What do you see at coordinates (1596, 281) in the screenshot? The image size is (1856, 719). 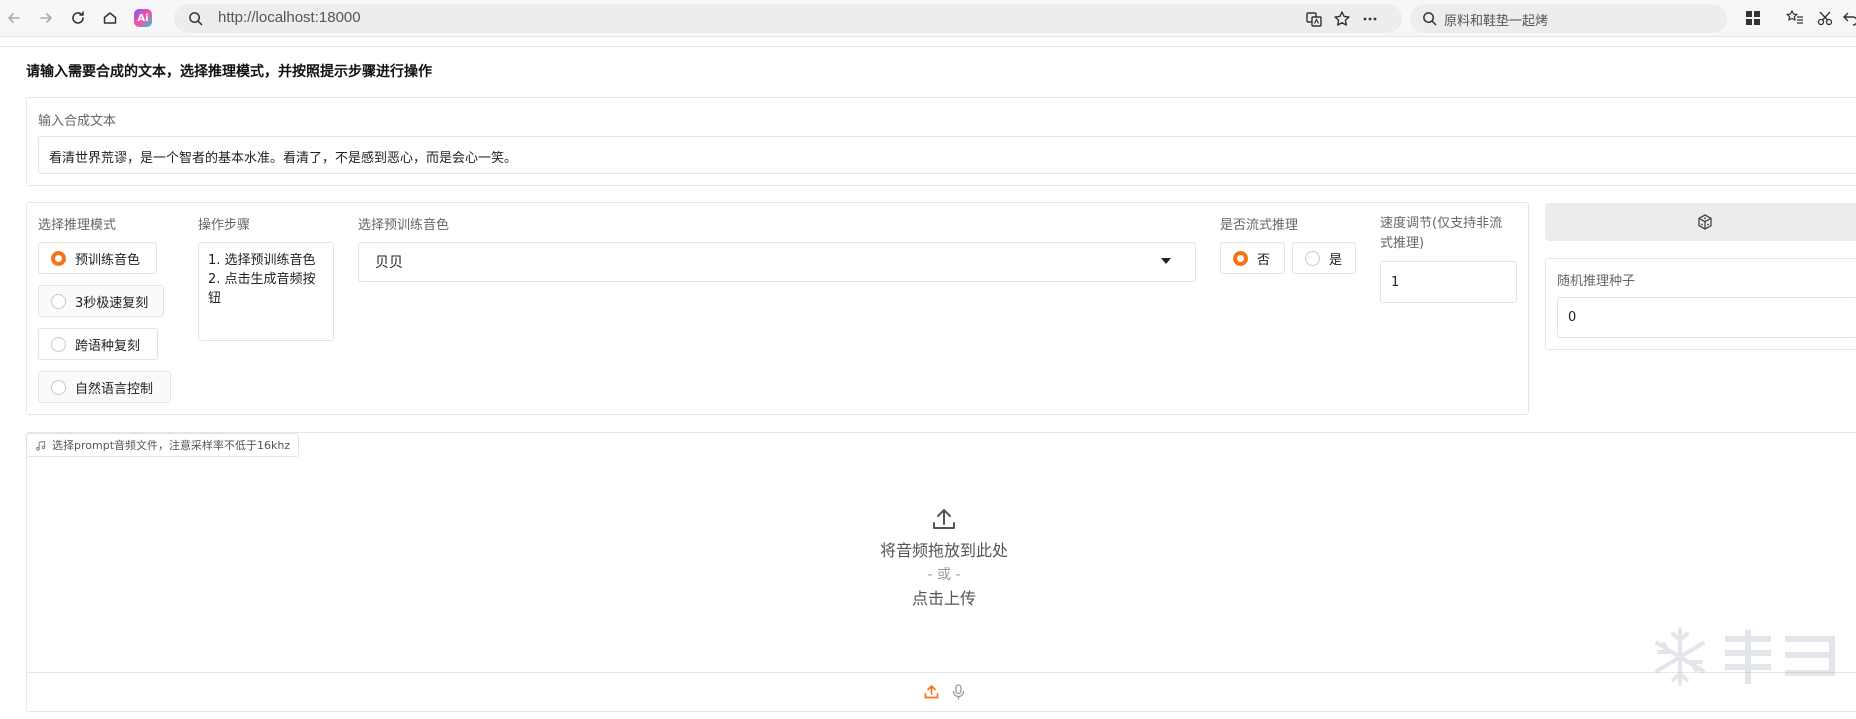 I see `seed-label: 随机推理种子` at bounding box center [1596, 281].